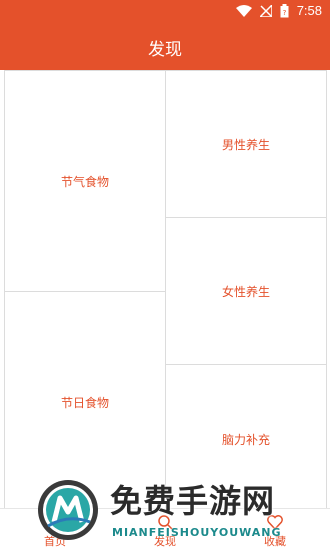  What do you see at coordinates (278, 10) in the screenshot?
I see `status-icons: ? 7:58` at bounding box center [278, 10].